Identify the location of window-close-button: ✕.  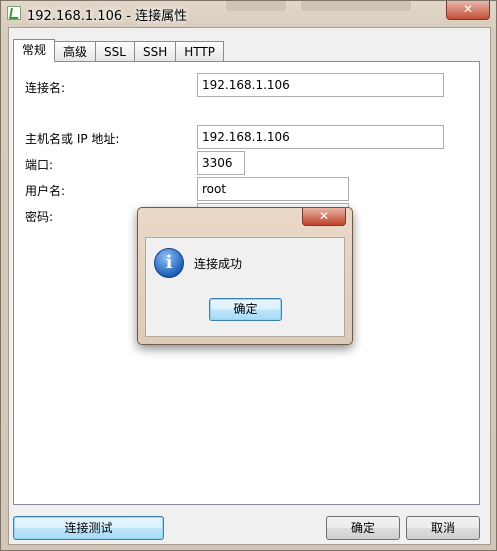
(468, 10).